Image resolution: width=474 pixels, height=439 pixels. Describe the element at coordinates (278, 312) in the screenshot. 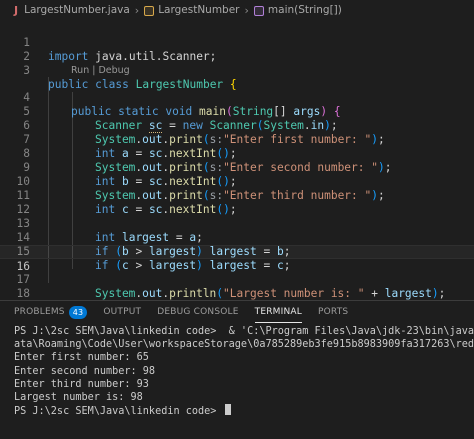

I see `tab-terminal: TERMINAL` at that location.